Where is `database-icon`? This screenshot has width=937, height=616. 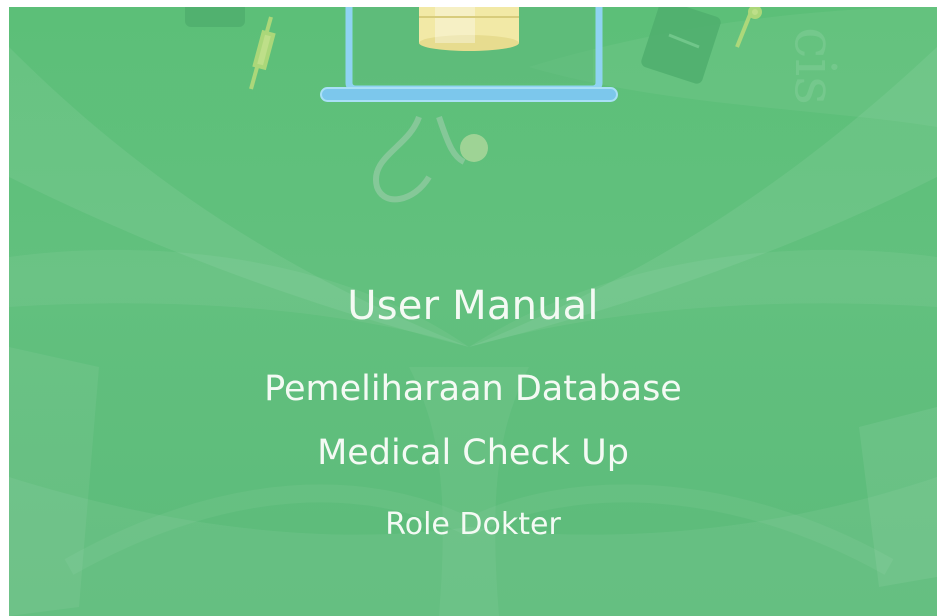
database-icon is located at coordinates (469, 29).